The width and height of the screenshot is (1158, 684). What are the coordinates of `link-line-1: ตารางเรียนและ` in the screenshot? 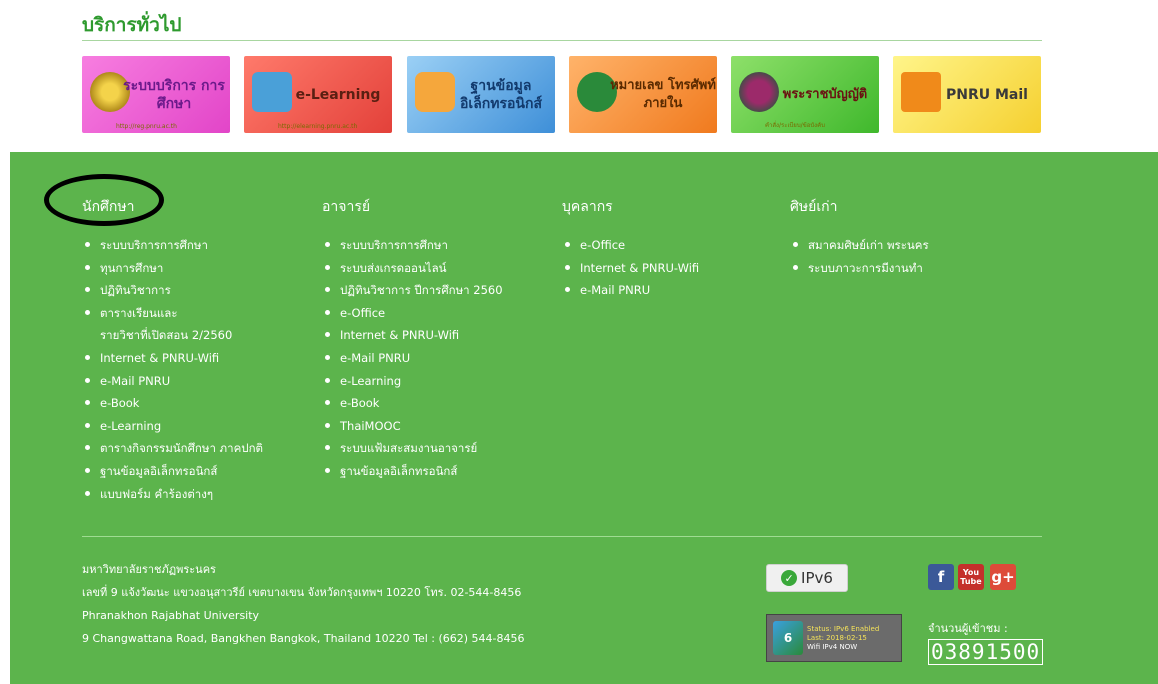 It's located at (139, 312).